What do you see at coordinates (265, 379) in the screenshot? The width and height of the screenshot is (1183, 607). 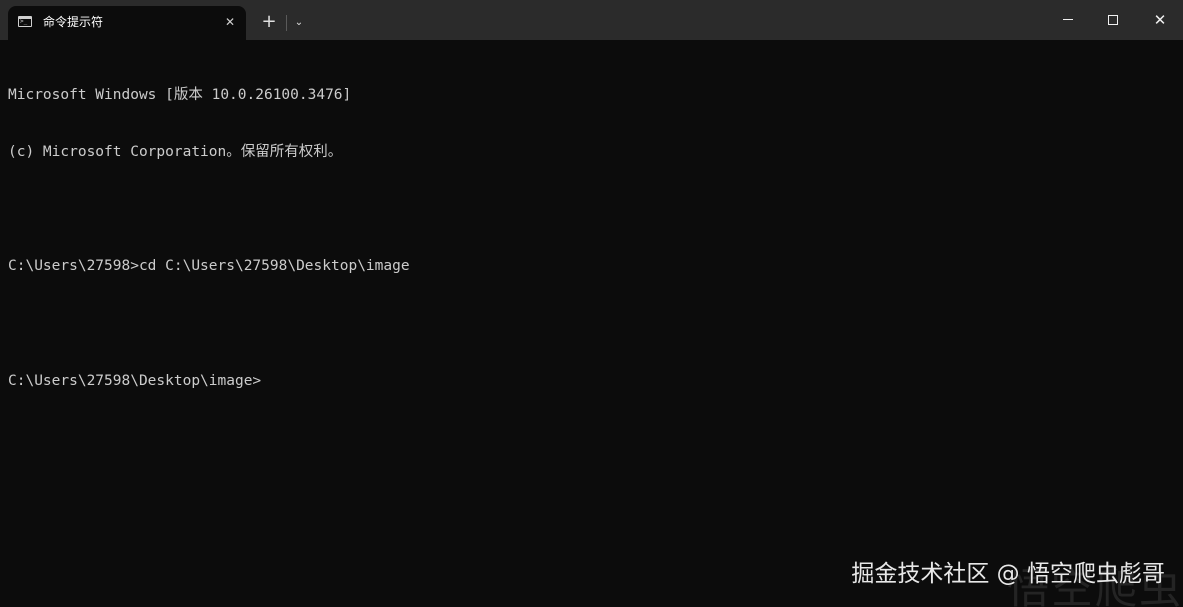 I see `text-caret` at bounding box center [265, 379].